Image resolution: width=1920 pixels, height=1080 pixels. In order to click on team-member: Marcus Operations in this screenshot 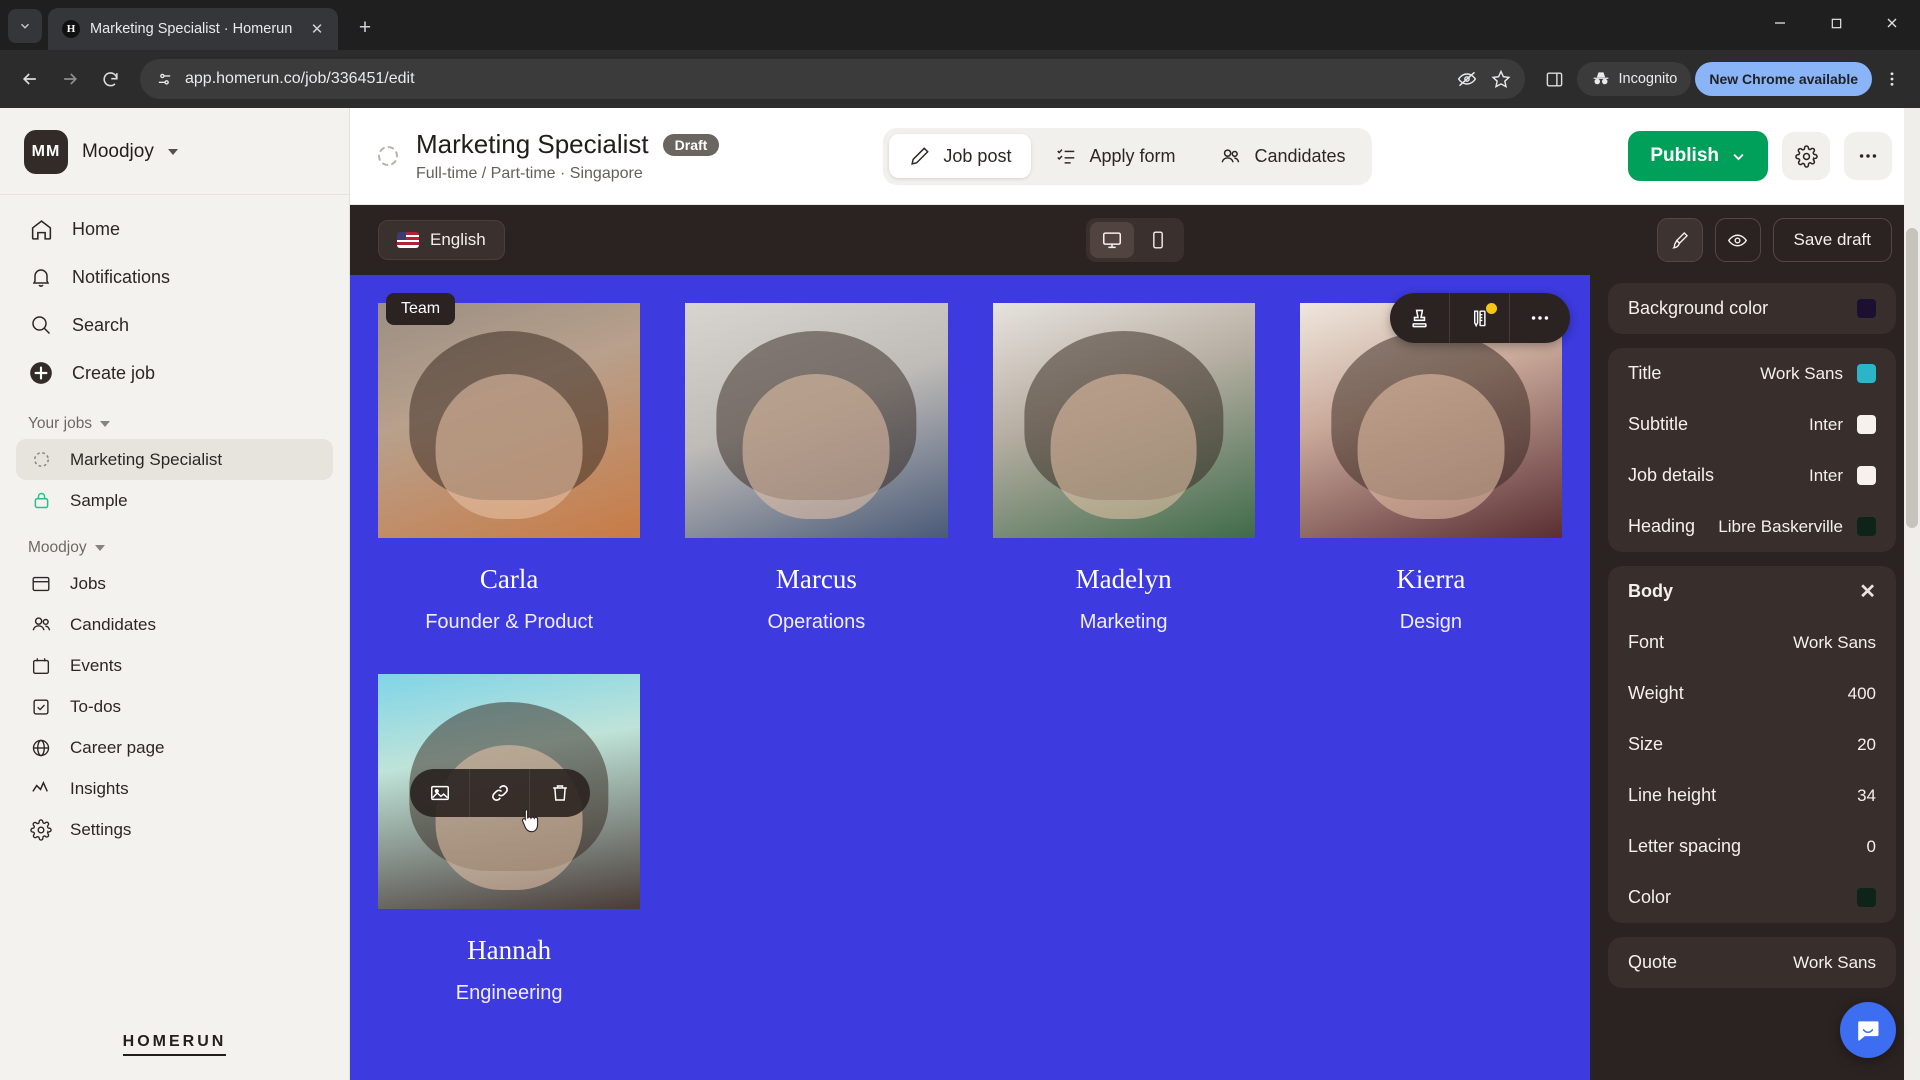, I will do `click(816, 468)`.